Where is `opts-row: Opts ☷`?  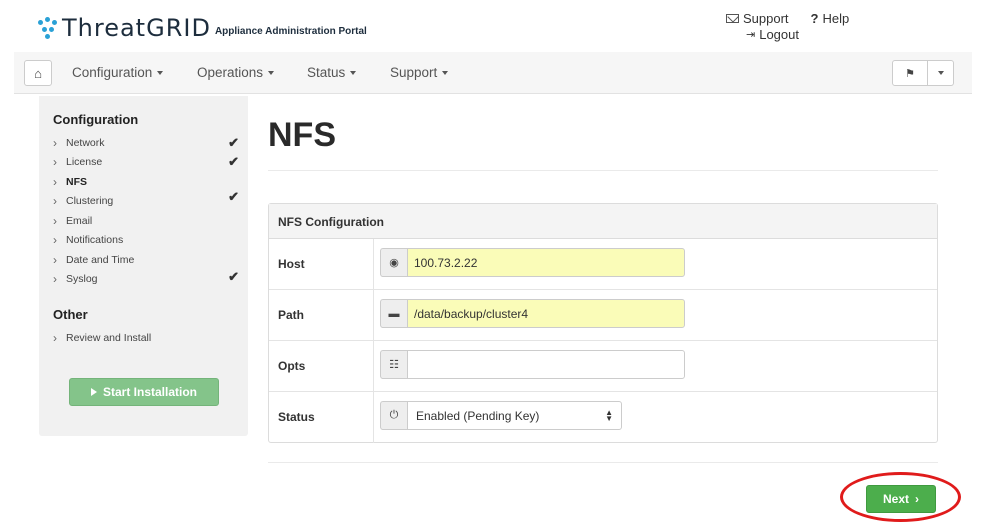 opts-row: Opts ☷ is located at coordinates (603, 366).